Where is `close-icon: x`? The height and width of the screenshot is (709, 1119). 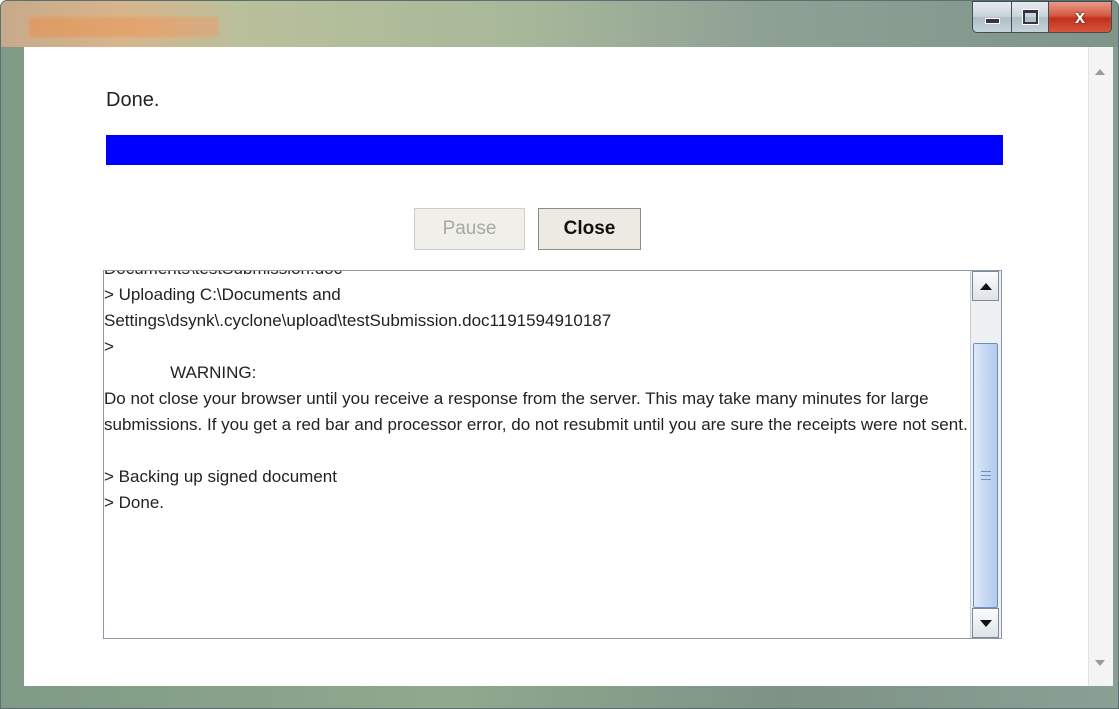 close-icon: x is located at coordinates (1079, 16).